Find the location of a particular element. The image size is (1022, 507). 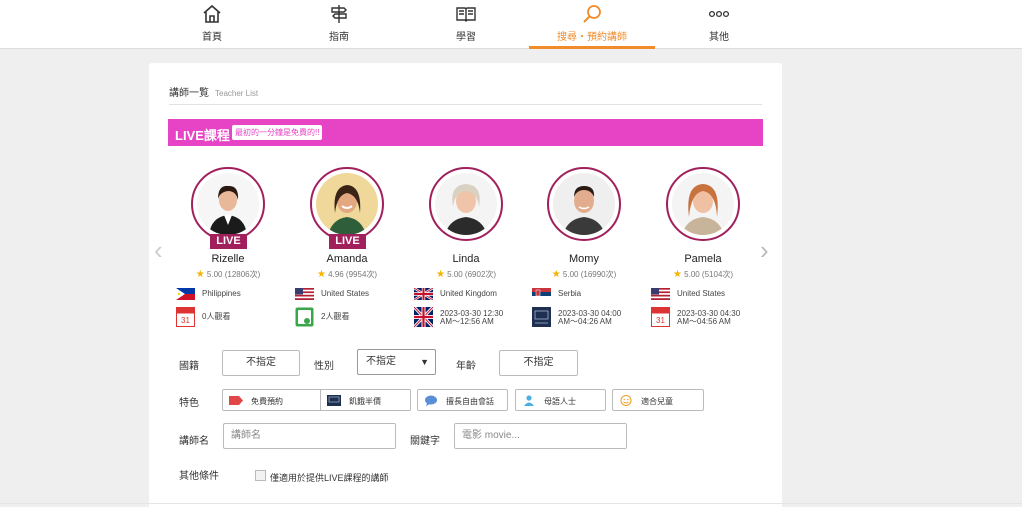

usa-flag-icon is located at coordinates (304, 294).